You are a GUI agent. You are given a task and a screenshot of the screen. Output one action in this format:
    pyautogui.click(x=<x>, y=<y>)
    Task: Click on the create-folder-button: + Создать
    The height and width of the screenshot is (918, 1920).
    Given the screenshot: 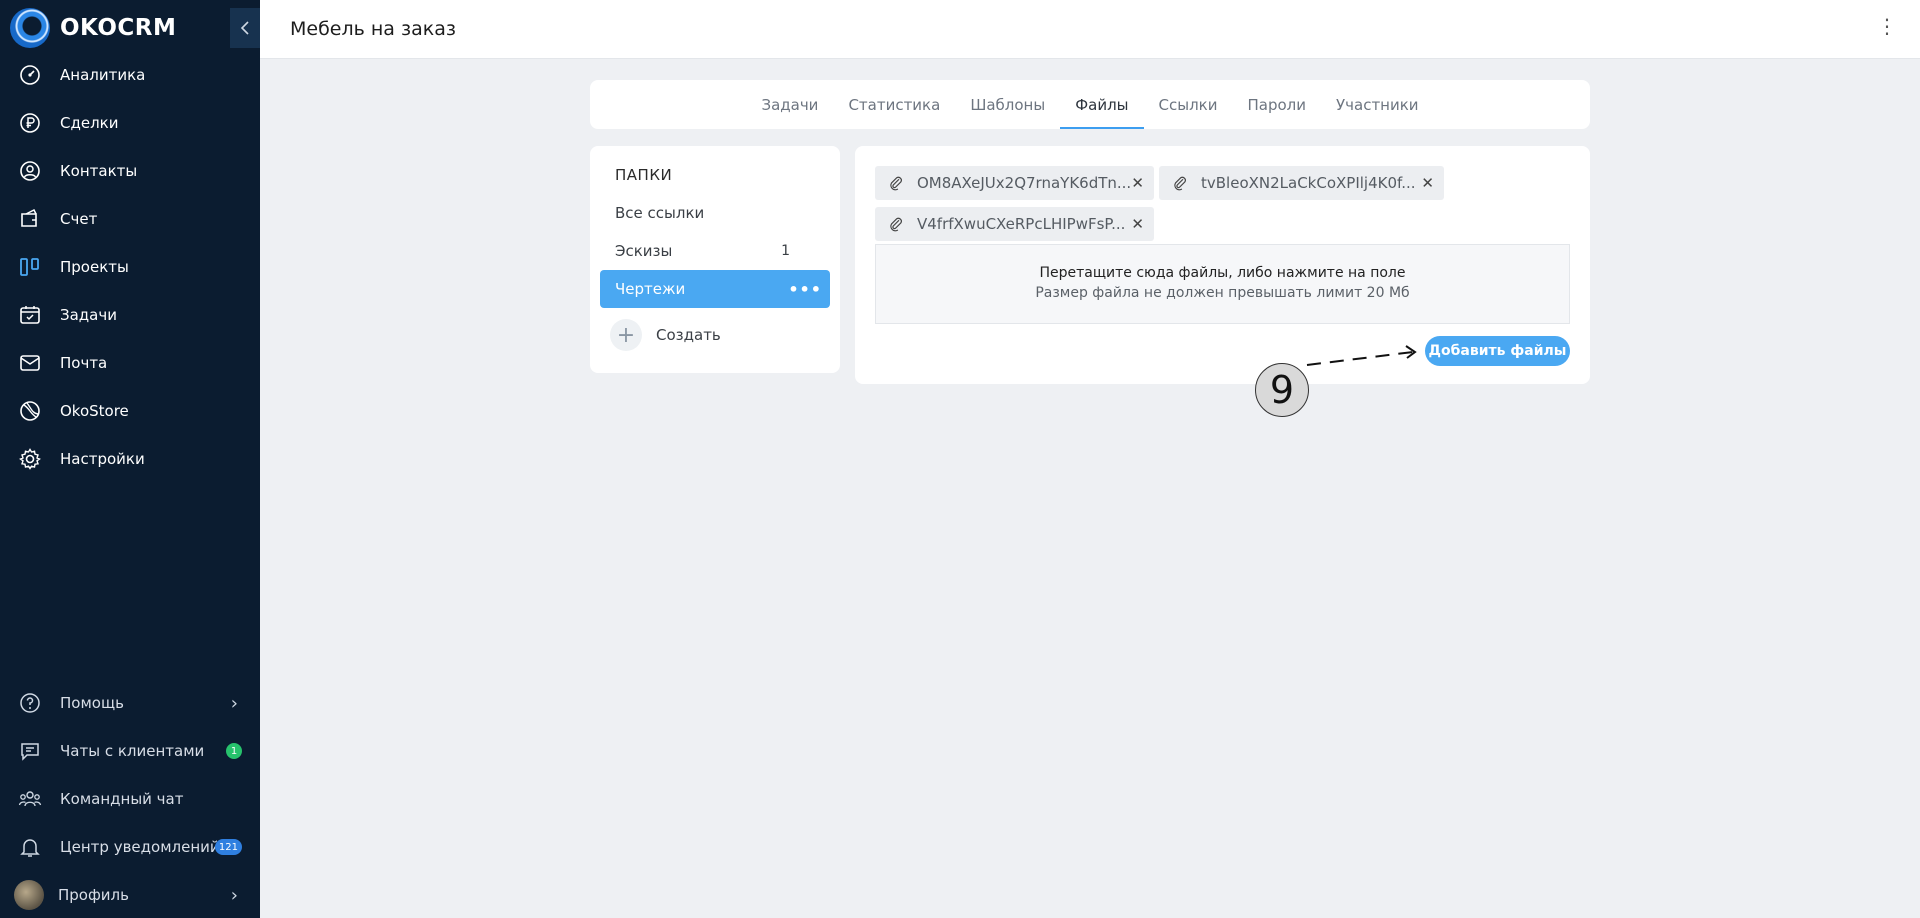 What is the action you would take?
    pyautogui.click(x=665, y=335)
    